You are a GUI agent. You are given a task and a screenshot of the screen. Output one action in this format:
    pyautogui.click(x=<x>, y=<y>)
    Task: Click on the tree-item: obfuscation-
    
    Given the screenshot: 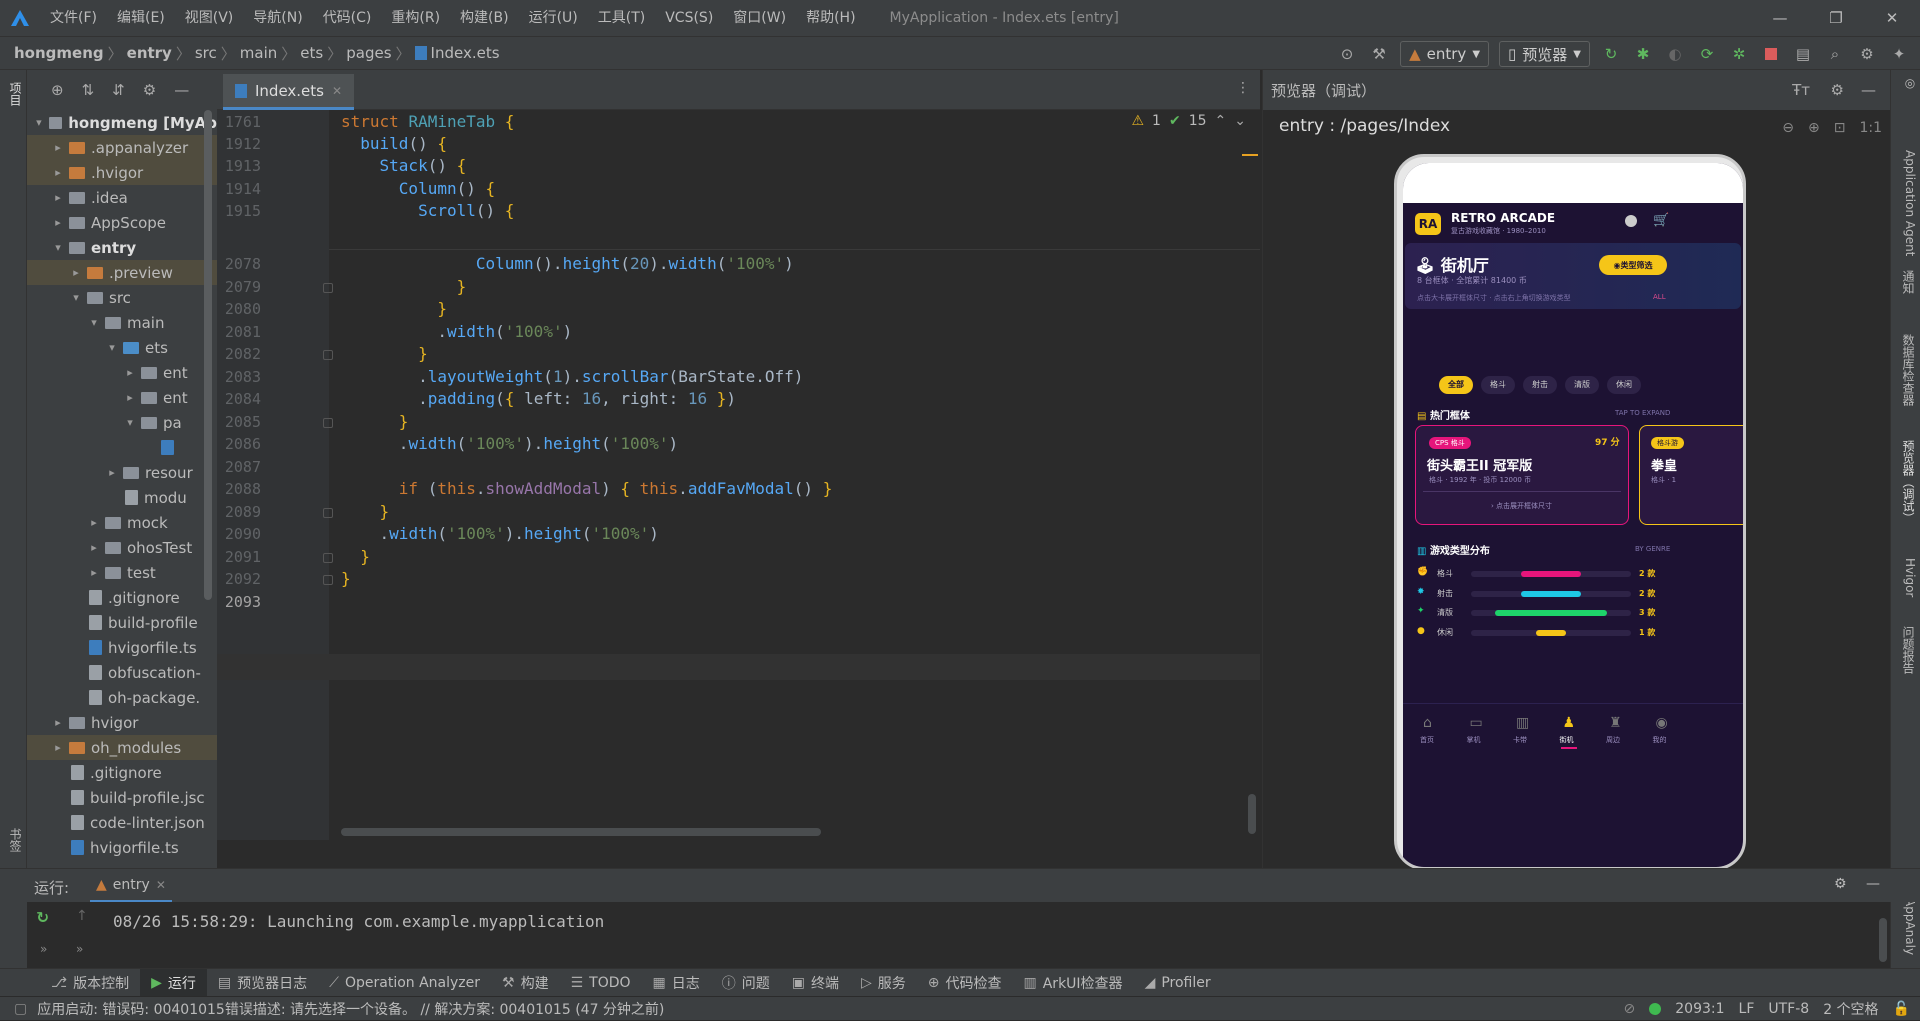 What is the action you would take?
    pyautogui.click(x=122, y=672)
    